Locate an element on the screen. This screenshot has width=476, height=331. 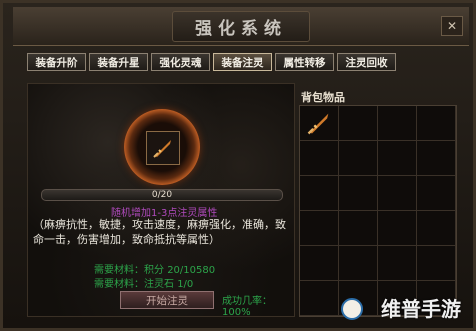
tab-equip-upgrade-rank: 装备升阶 is located at coordinates (56, 62).